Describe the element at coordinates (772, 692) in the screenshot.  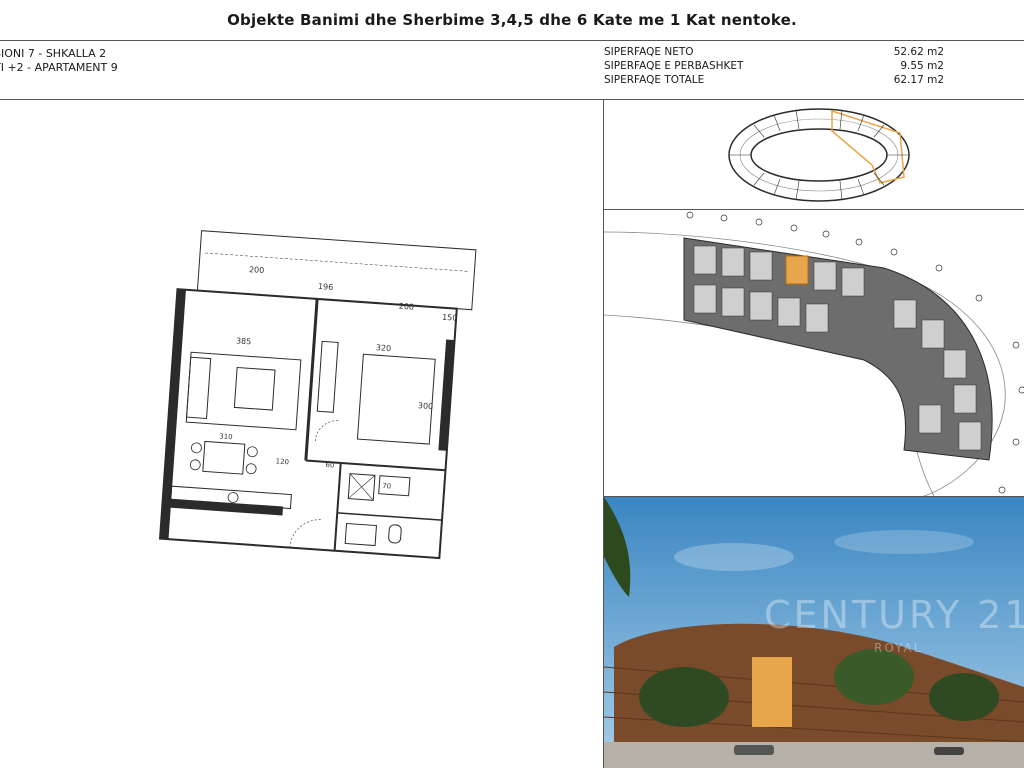
I see `entrance-opening` at that location.